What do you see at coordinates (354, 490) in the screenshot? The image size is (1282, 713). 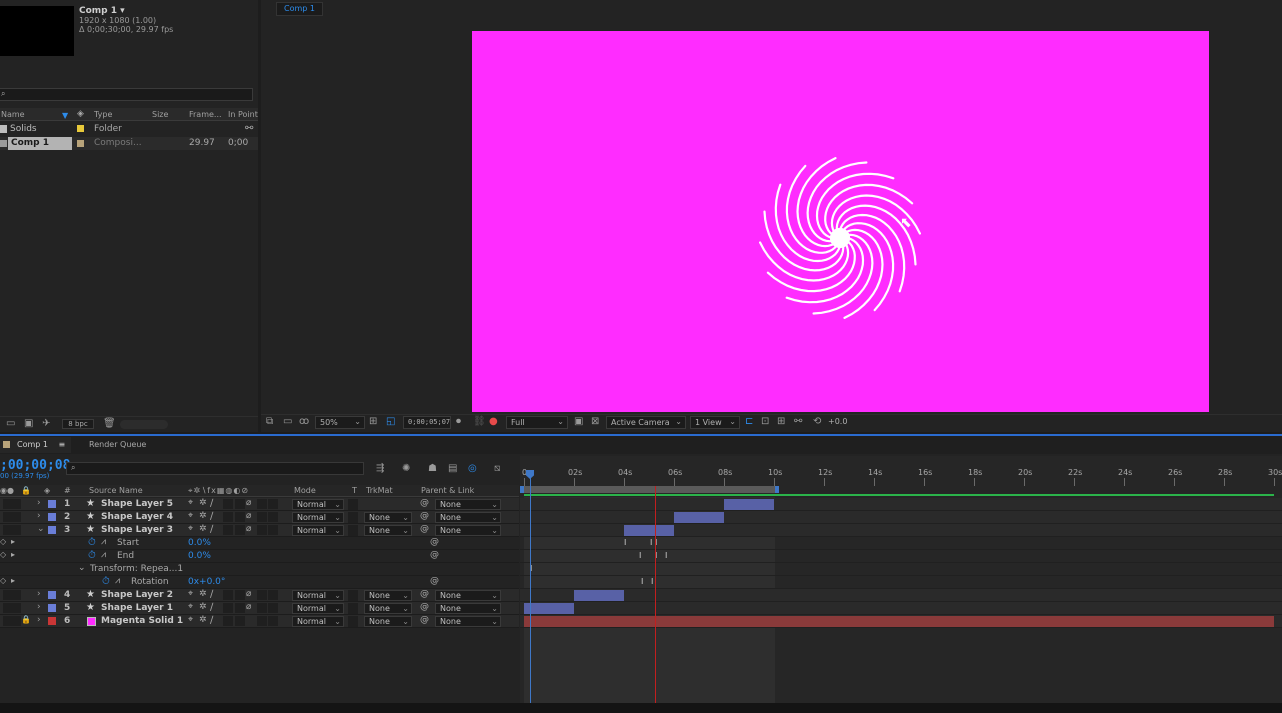 I see `column-t: T` at bounding box center [354, 490].